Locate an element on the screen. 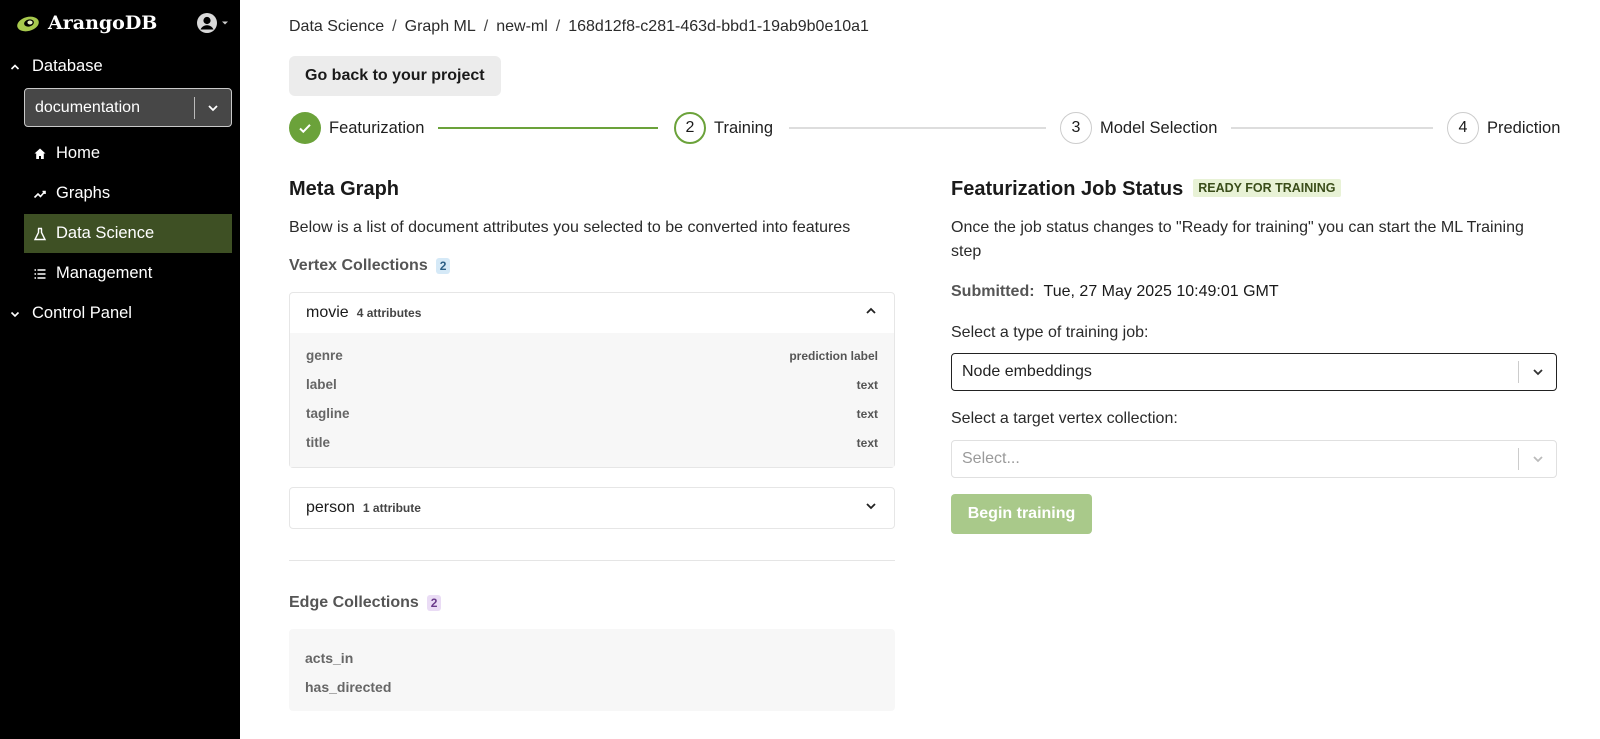 This screenshot has width=1600, height=739. arangodb-logo: ArangoDB is located at coordinates (86, 23).